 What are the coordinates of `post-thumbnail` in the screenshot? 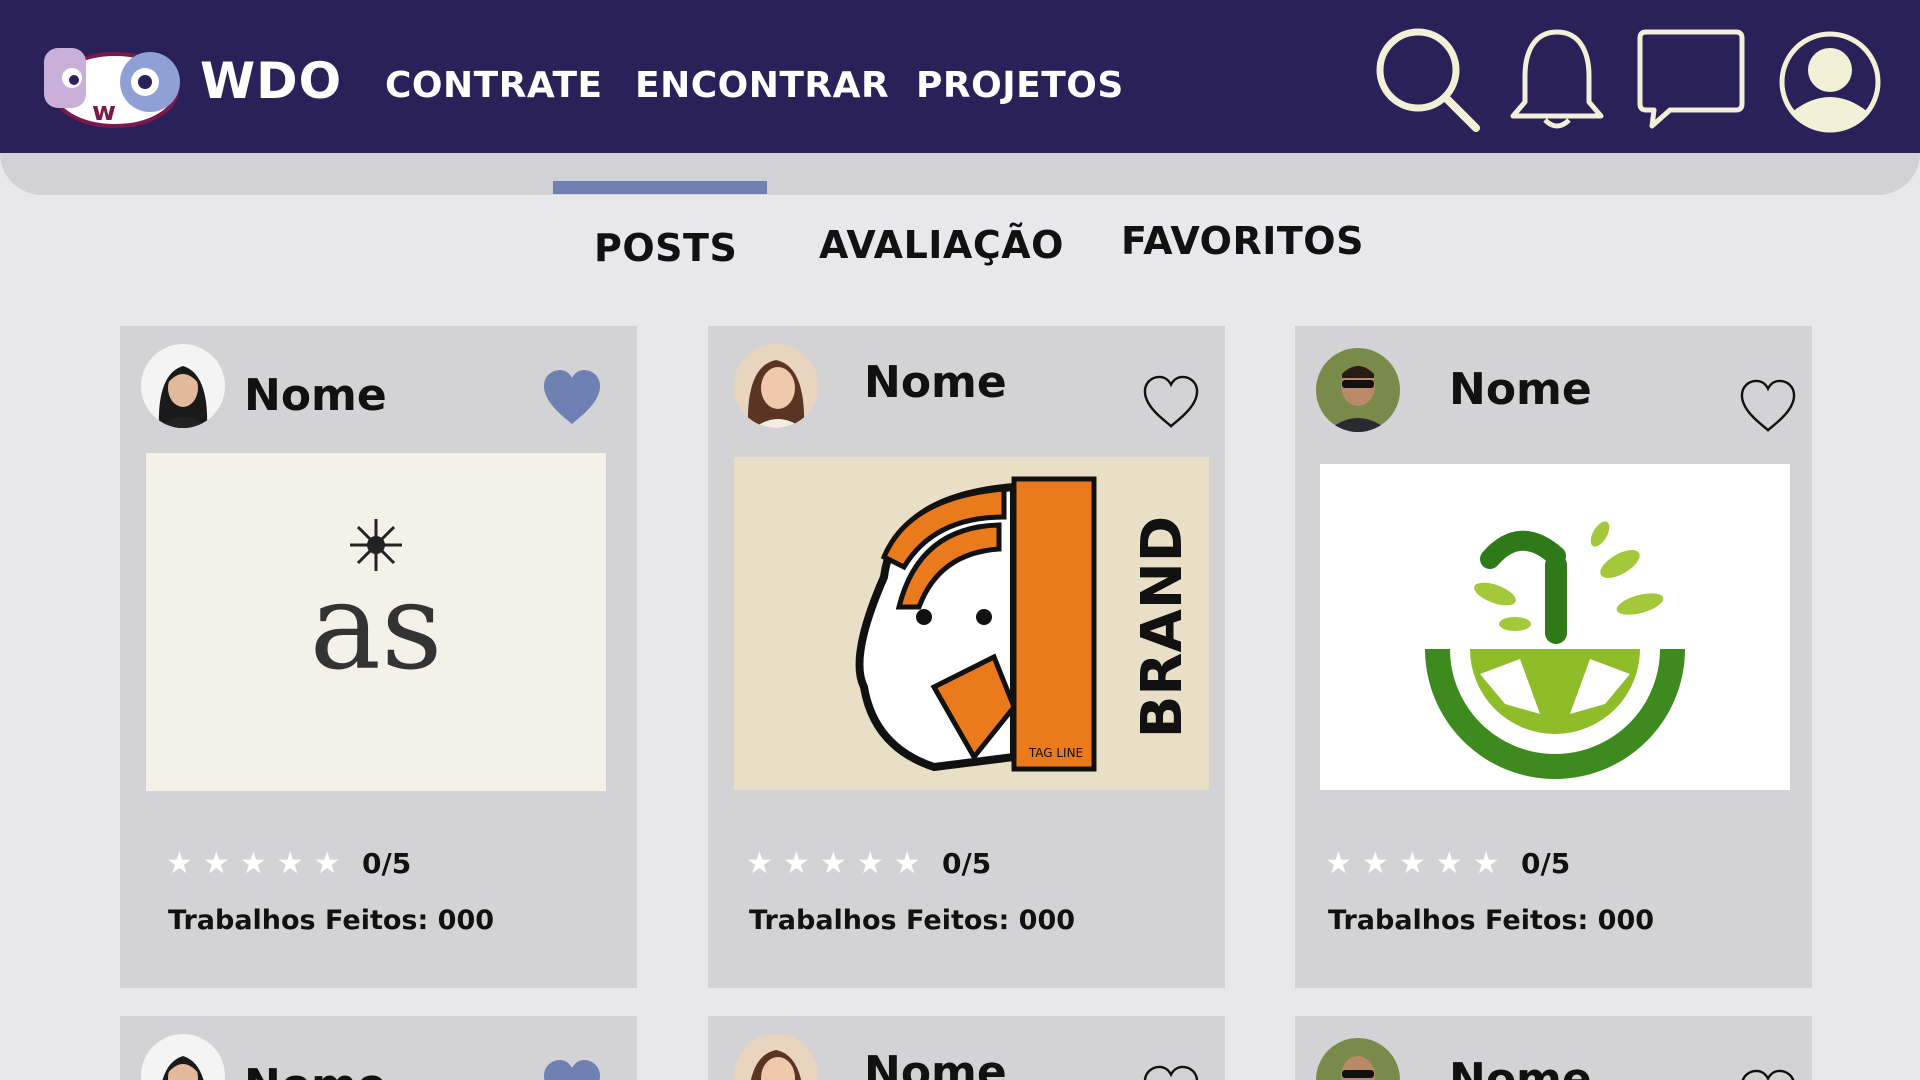 It's located at (1555, 627).